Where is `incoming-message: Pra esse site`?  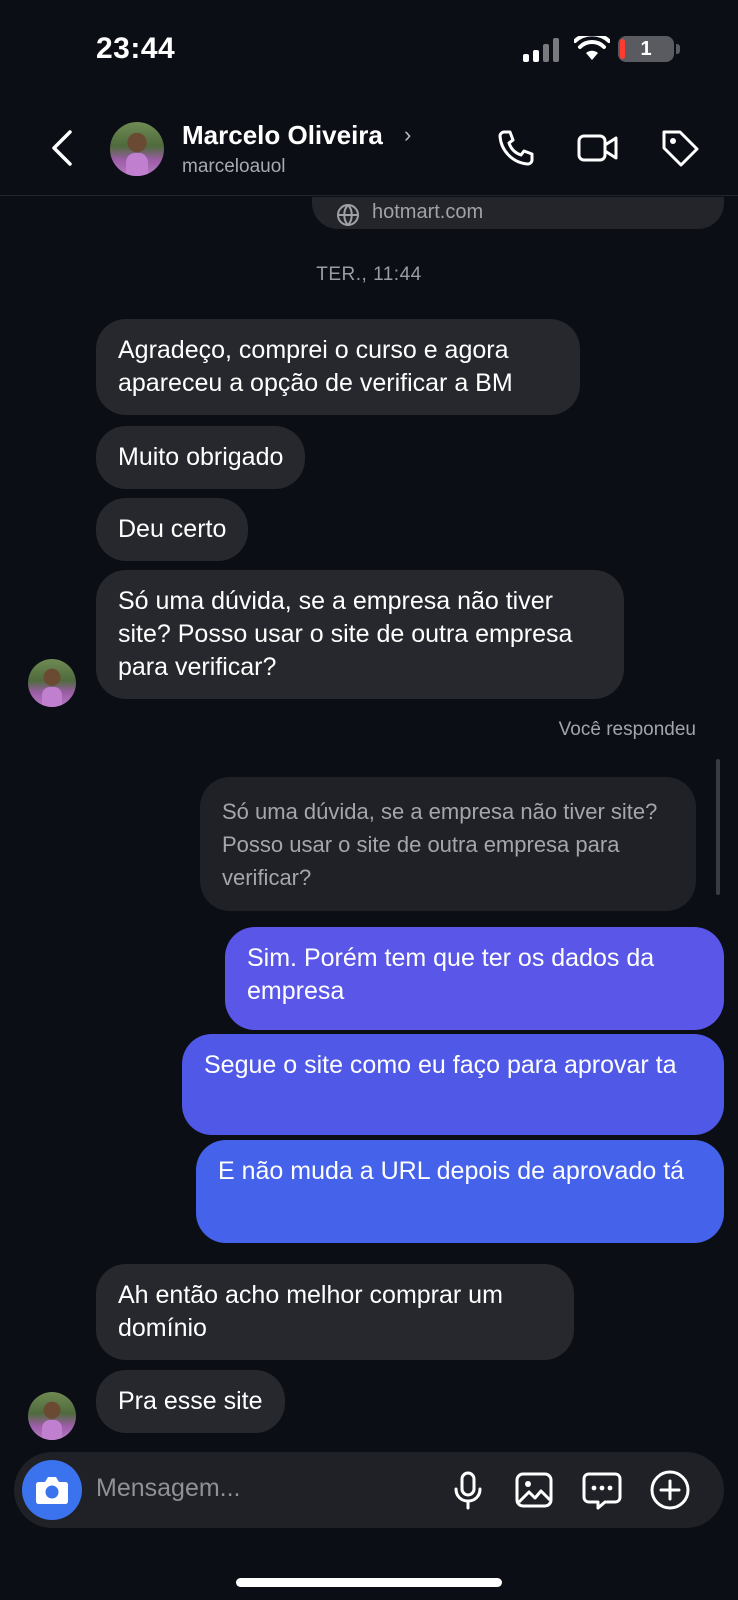 incoming-message: Pra esse site is located at coordinates (190, 1401).